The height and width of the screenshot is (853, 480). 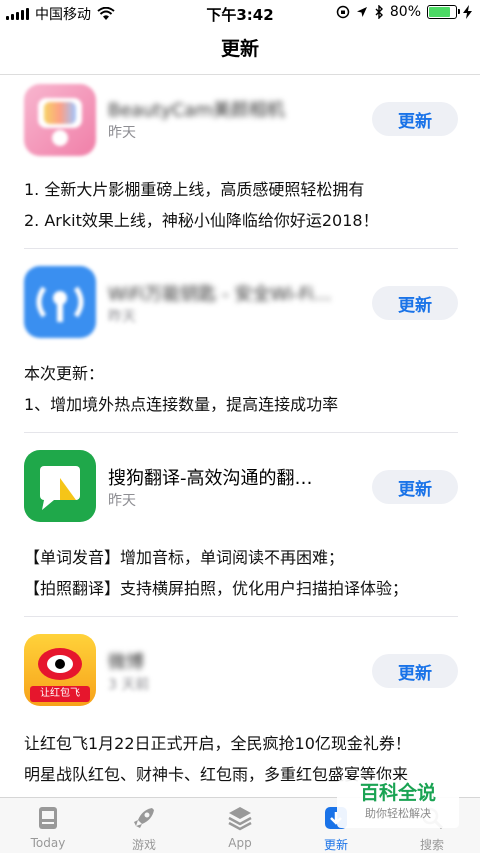 What do you see at coordinates (48, 818) in the screenshot?
I see `today-icon` at bounding box center [48, 818].